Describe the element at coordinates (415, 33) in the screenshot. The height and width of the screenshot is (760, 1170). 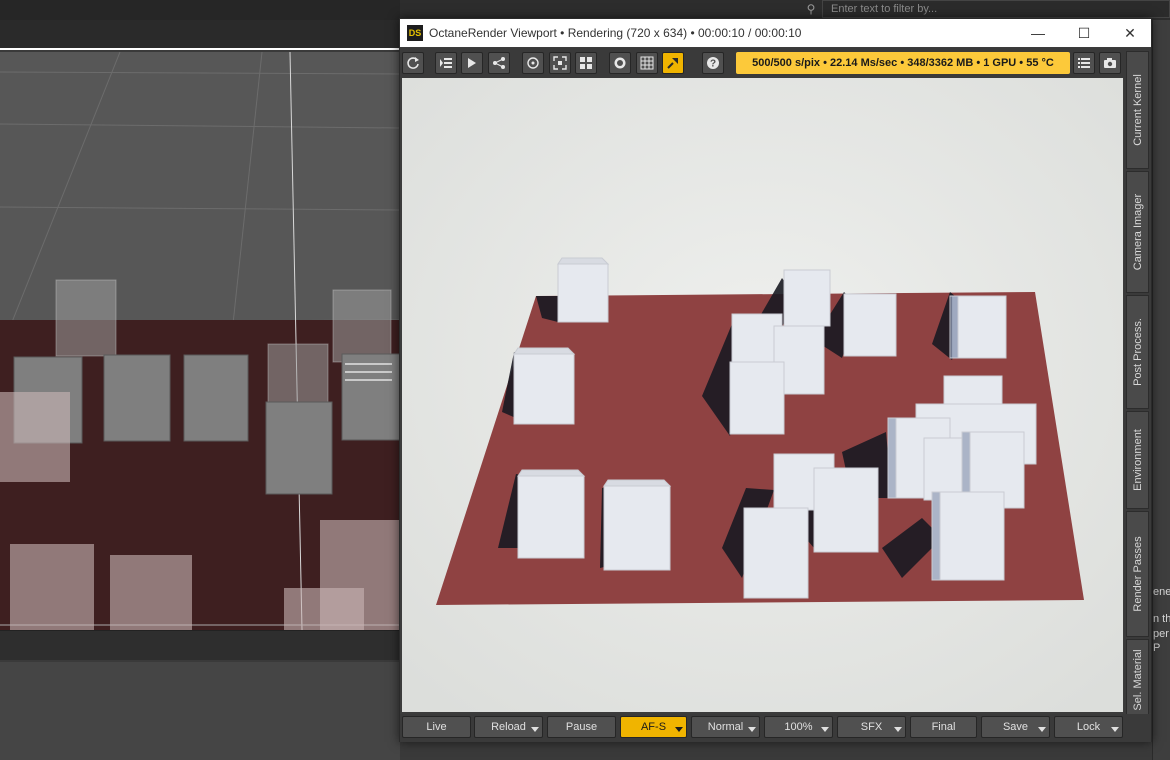
I see `app-logo: DS` at that location.